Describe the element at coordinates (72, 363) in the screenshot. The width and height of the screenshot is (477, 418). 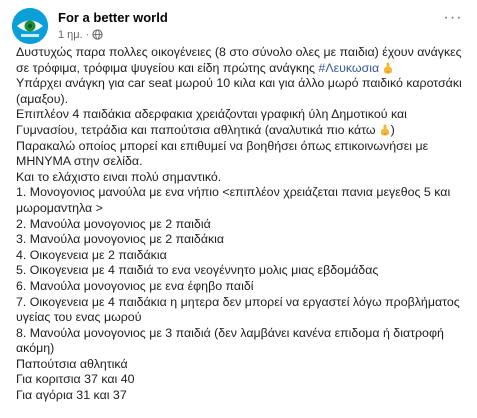
I see `post-paragraph: Παπούτσια αθλητικά` at that location.